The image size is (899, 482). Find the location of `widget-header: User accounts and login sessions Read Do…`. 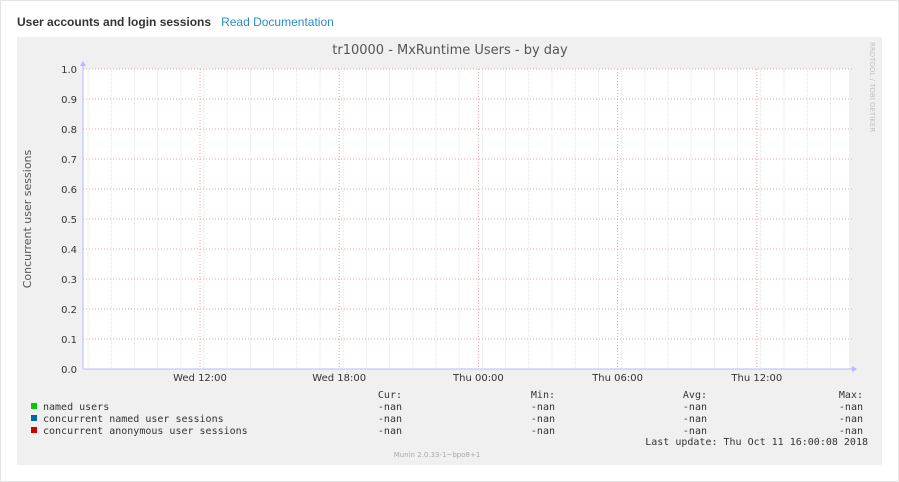

widget-header: User accounts and login sessions Read Do… is located at coordinates (175, 22).